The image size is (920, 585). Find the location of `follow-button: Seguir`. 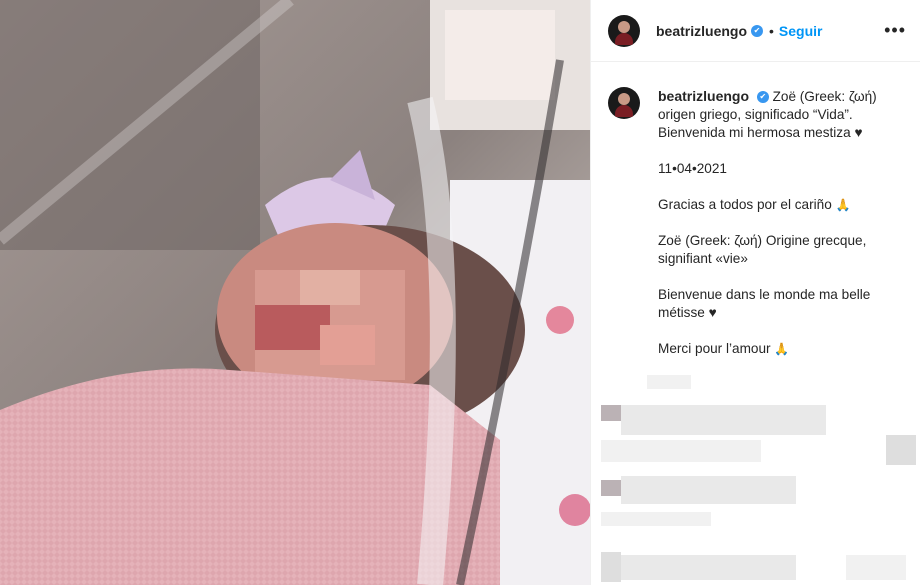

follow-button: Seguir is located at coordinates (801, 31).